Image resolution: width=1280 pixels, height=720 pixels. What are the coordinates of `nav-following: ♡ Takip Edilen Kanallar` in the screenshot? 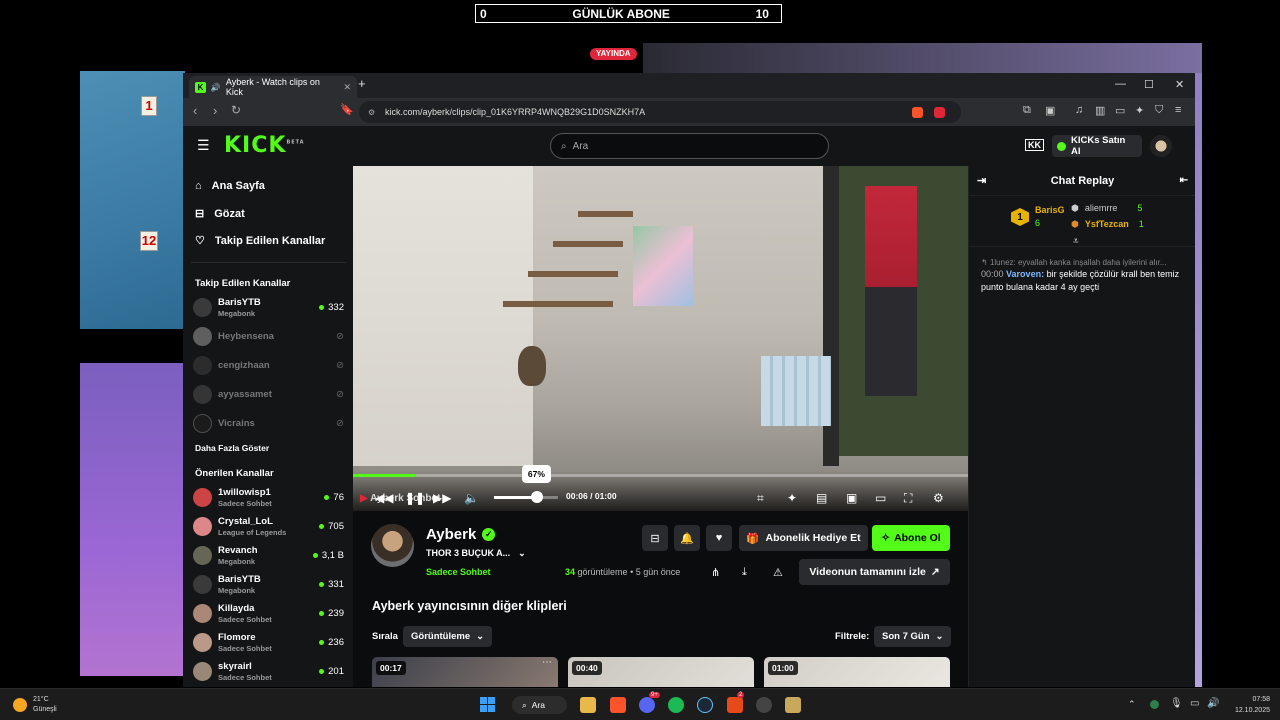 It's located at (260, 241).